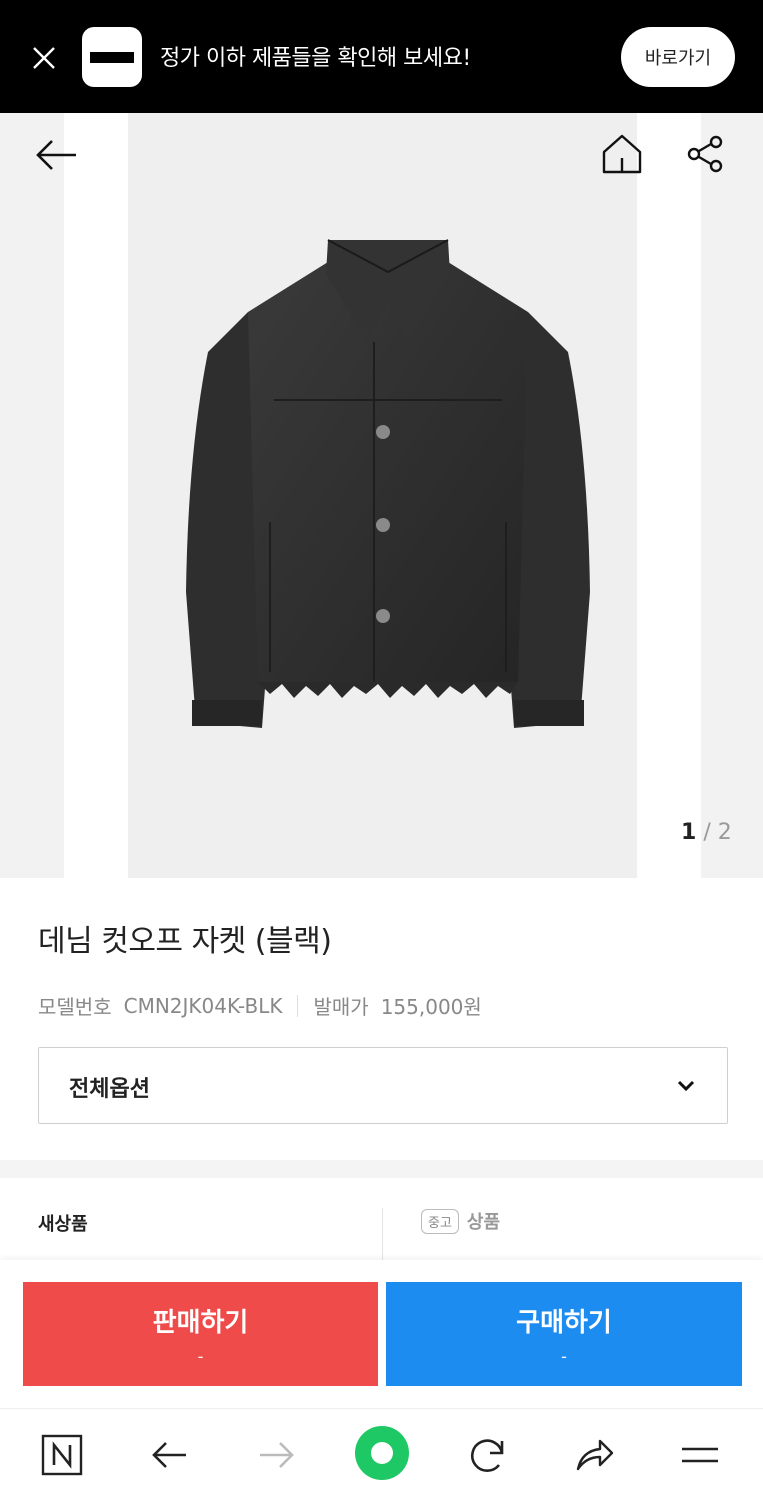 Image resolution: width=763 pixels, height=1500 pixels. I want to click on menu-icon, so click(700, 1455).